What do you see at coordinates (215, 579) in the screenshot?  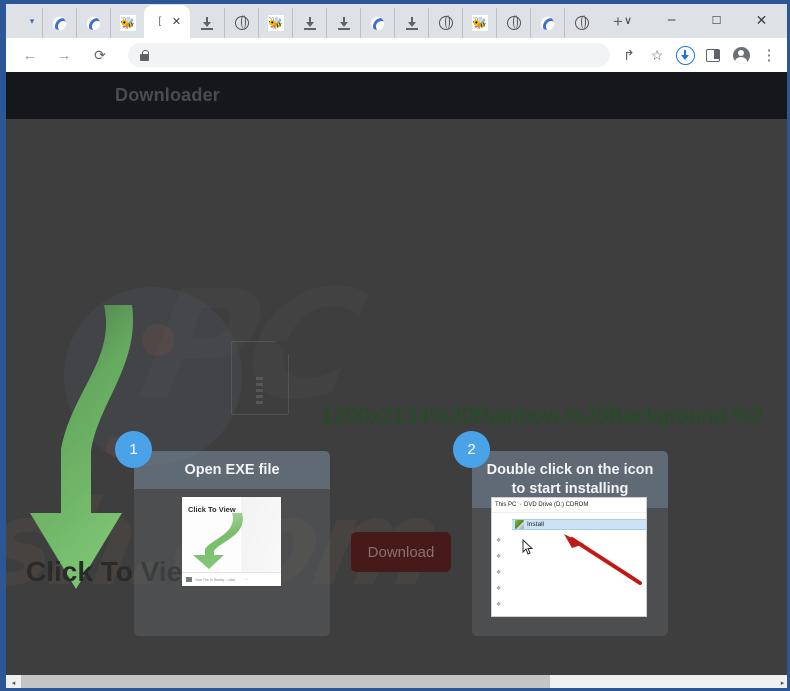 I see `statusbar-text: Your File Is Ready – click` at bounding box center [215, 579].